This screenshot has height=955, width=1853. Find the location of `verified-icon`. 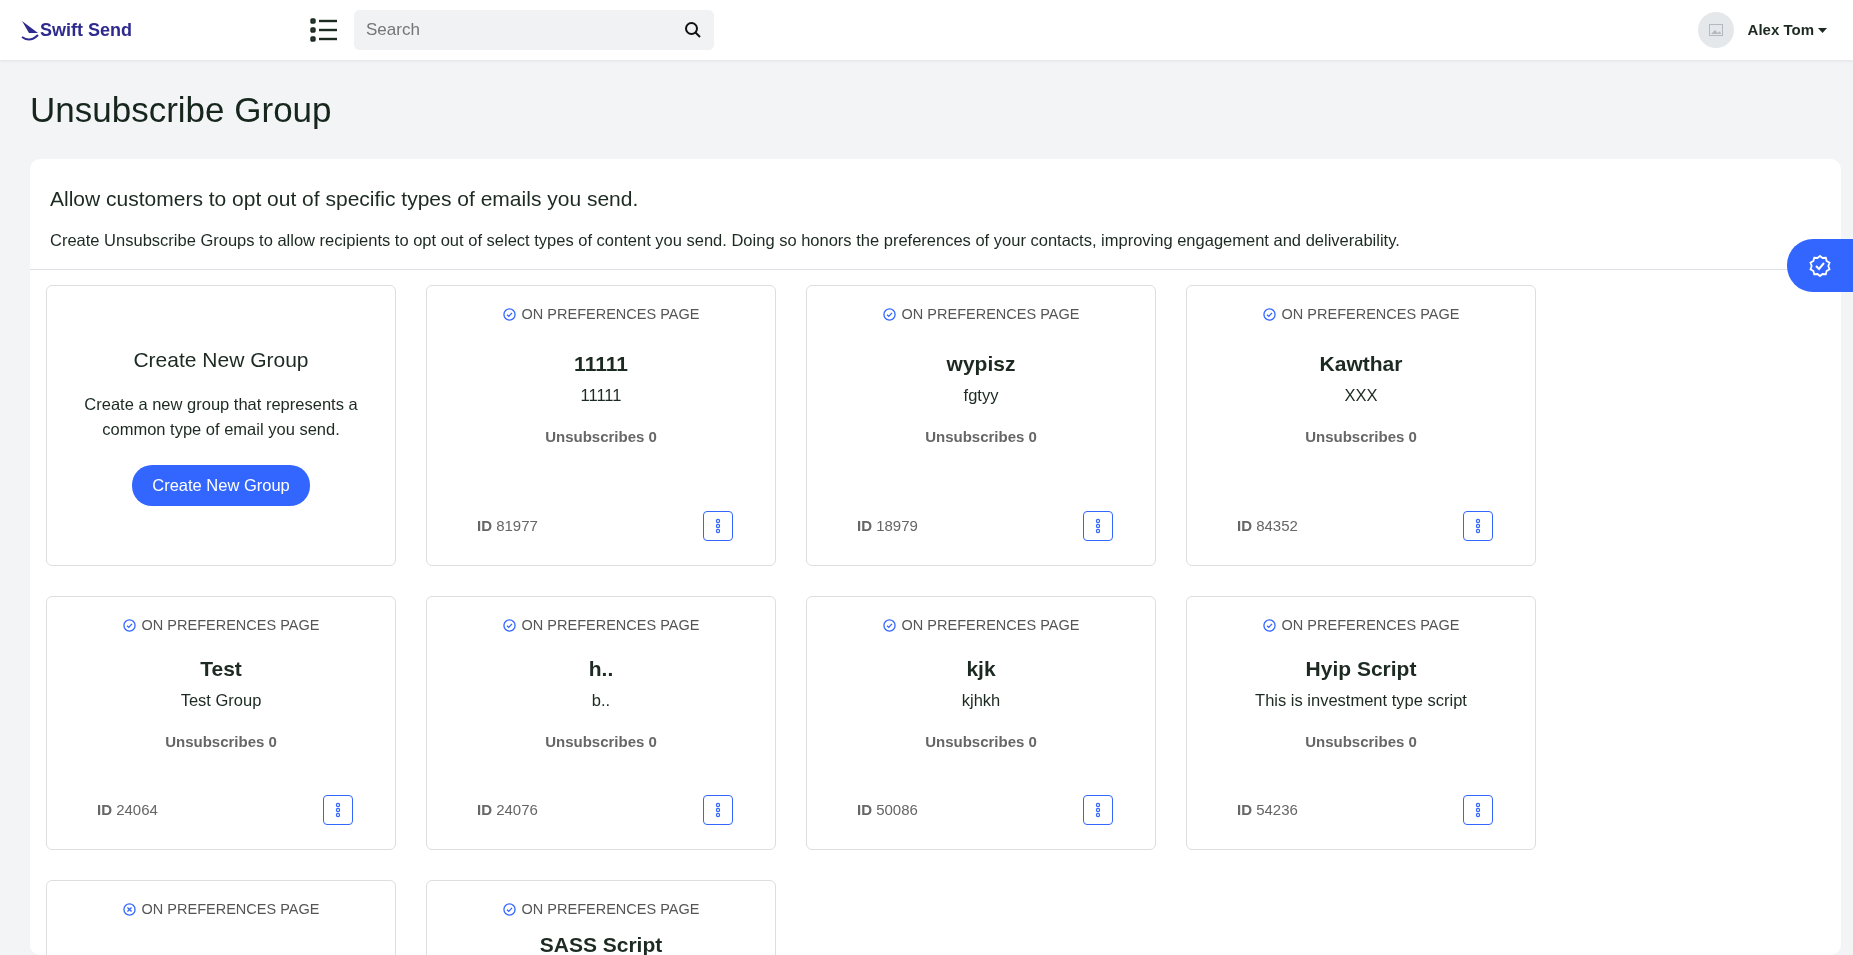

verified-icon is located at coordinates (1820, 265).